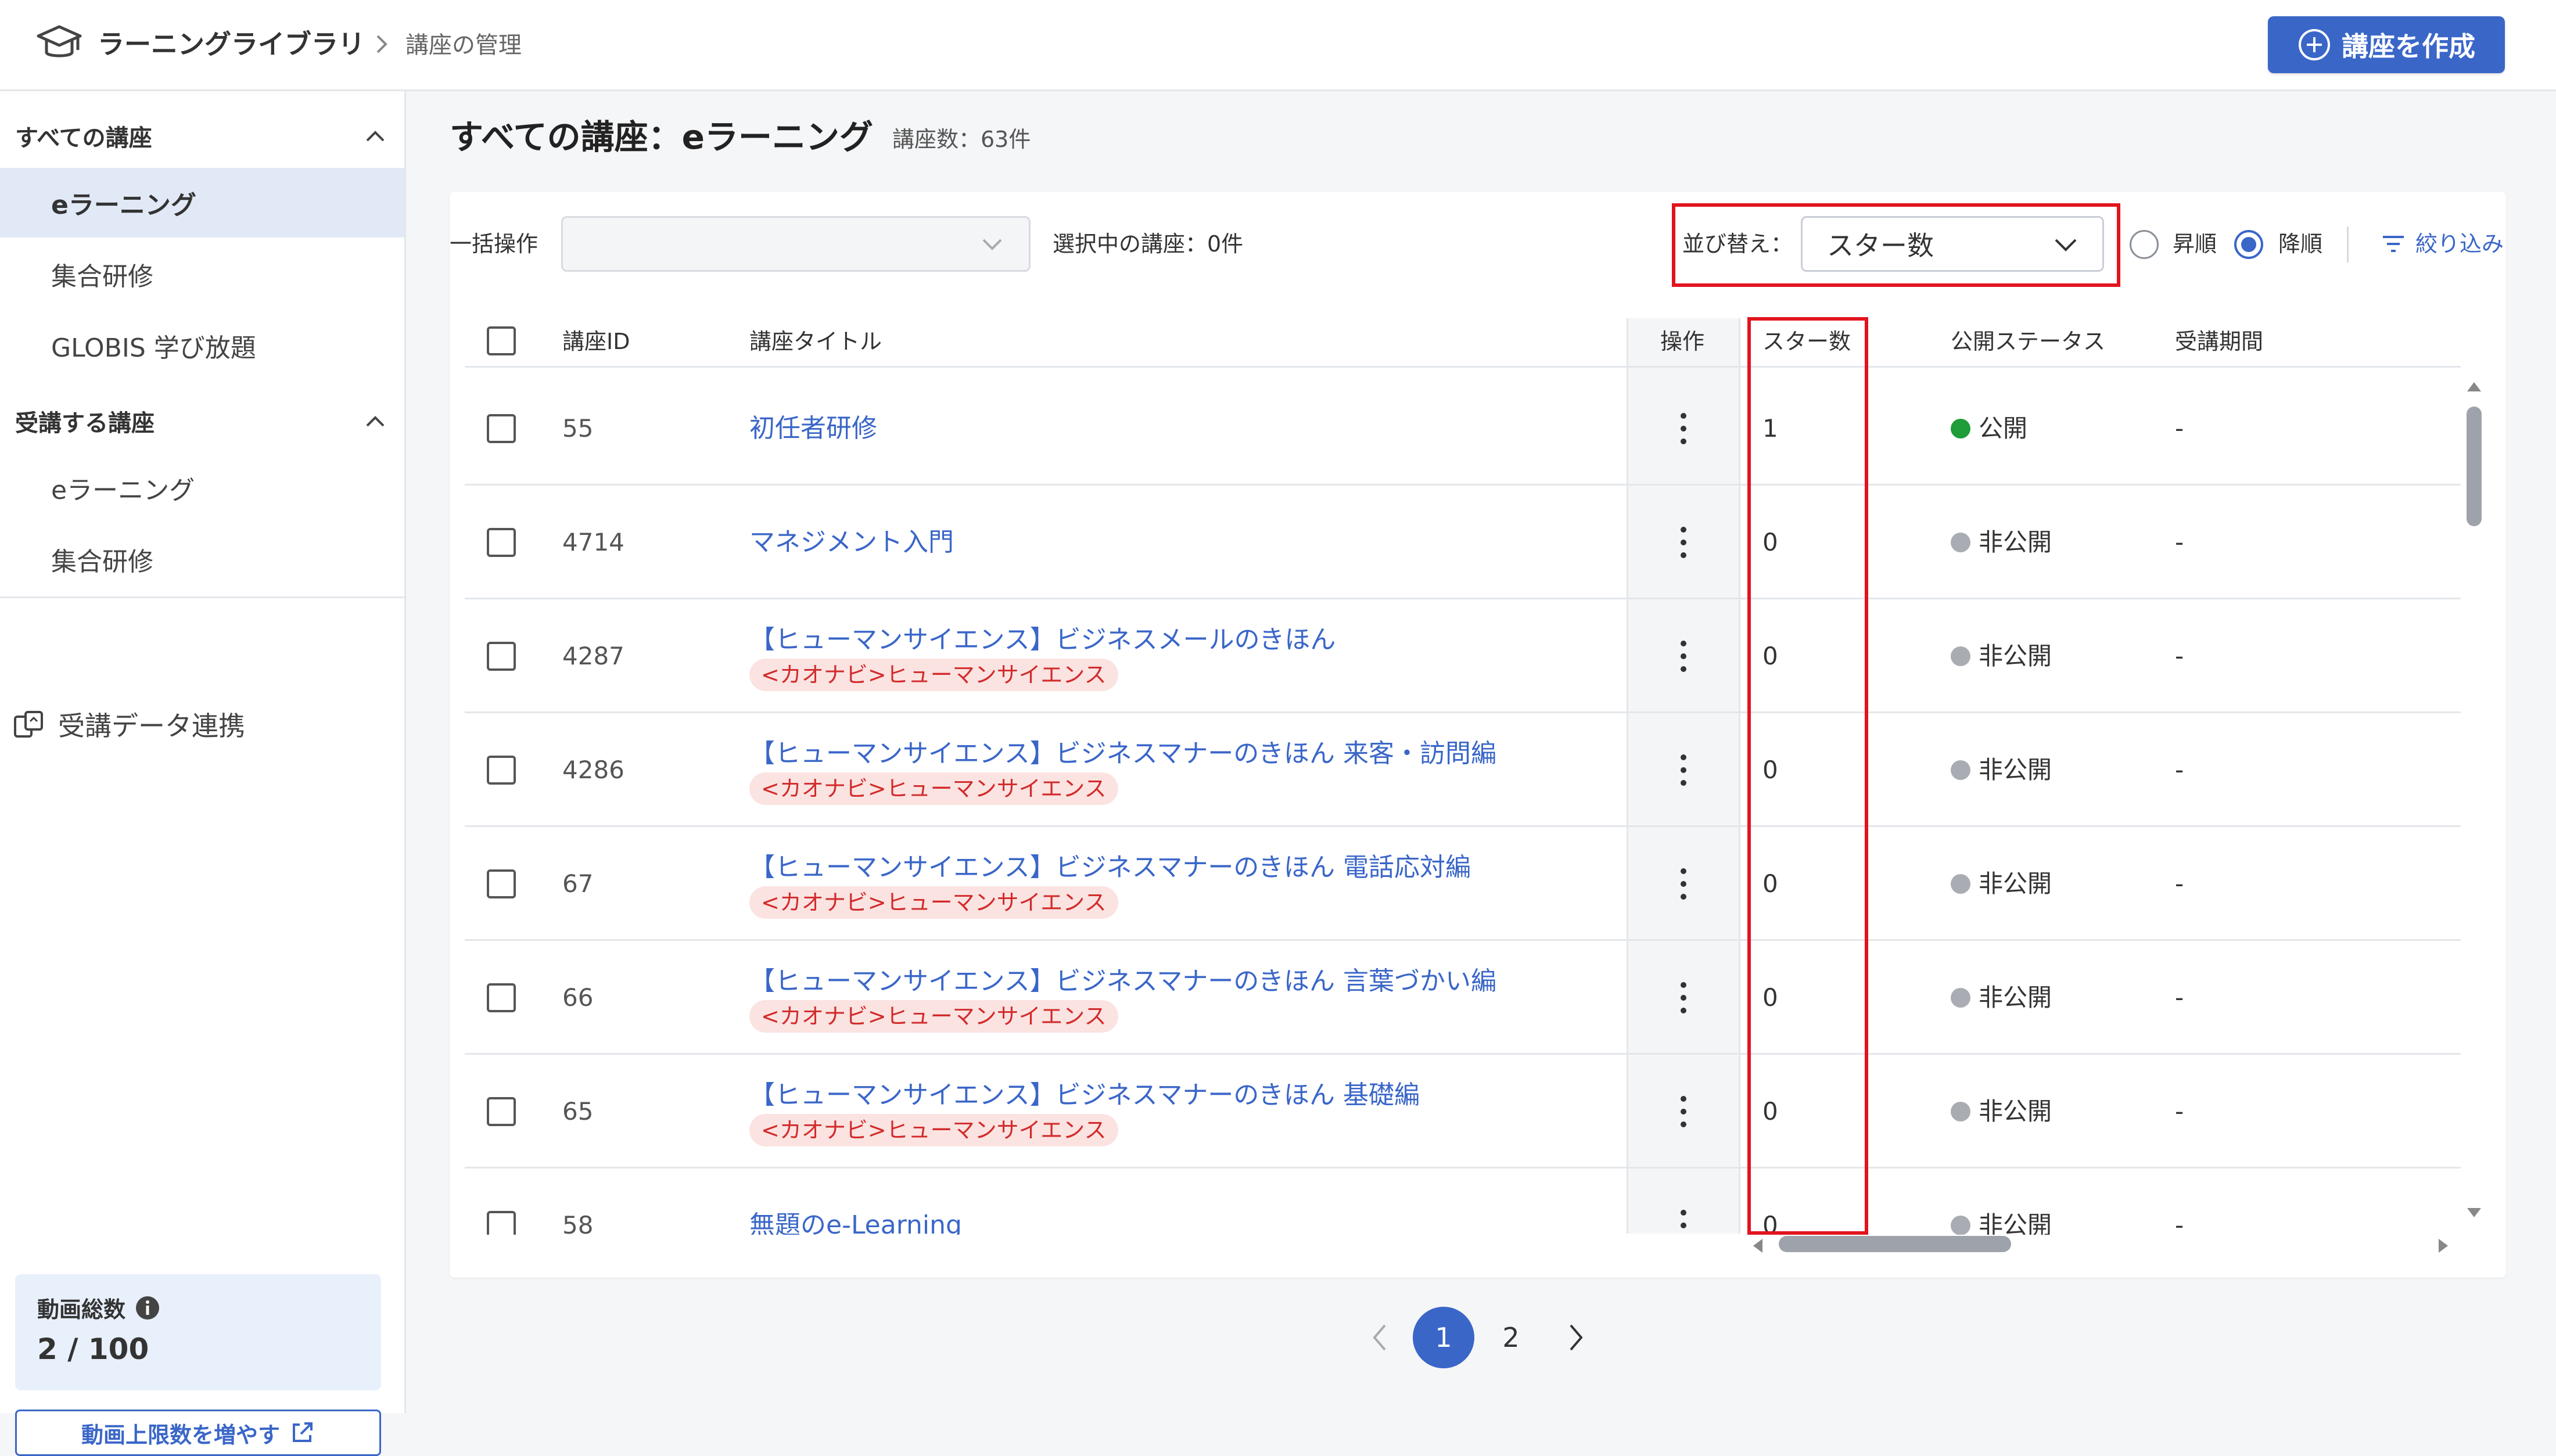  What do you see at coordinates (1084, 1095) in the screenshot?
I see `course-title-link: 【ヒューマンサイエンス】ビジネスマナーのきほん 基礎編` at bounding box center [1084, 1095].